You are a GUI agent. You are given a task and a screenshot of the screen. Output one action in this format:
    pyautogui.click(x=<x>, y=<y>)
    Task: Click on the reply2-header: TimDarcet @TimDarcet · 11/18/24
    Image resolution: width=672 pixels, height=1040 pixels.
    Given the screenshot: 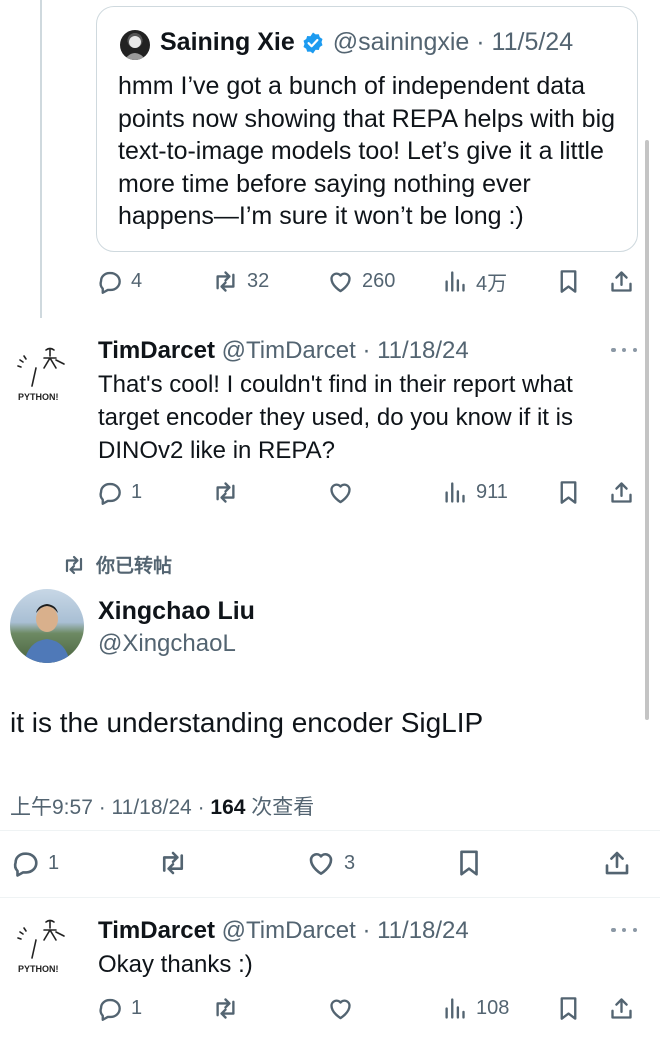 What is the action you would take?
    pyautogui.click(x=283, y=931)
    